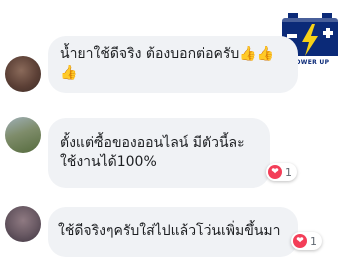 Image resolution: width=350 pixels, height=274 pixels. Describe the element at coordinates (169, 231) in the screenshot. I see `comment-text: ใช้ดีจริงๆครับใส่ไปแล้วโว่นเพิ่มขึ้นมา` at that location.